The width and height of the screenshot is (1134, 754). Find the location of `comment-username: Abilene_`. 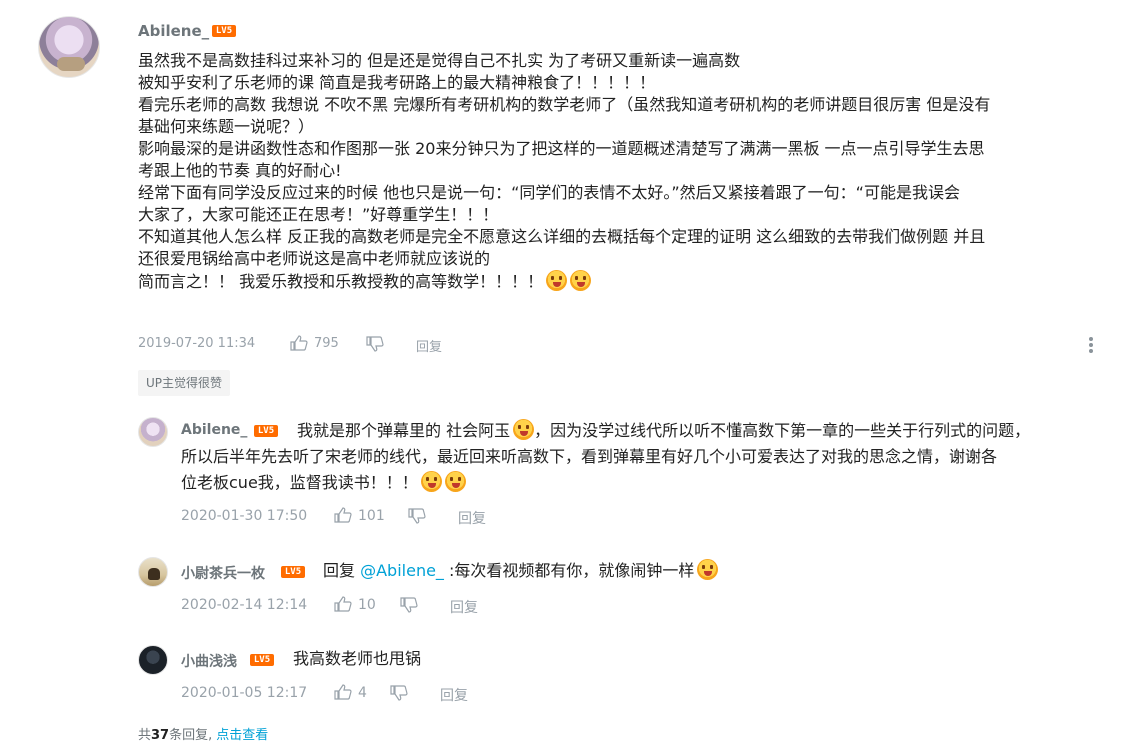

comment-username: Abilene_ is located at coordinates (173, 31).